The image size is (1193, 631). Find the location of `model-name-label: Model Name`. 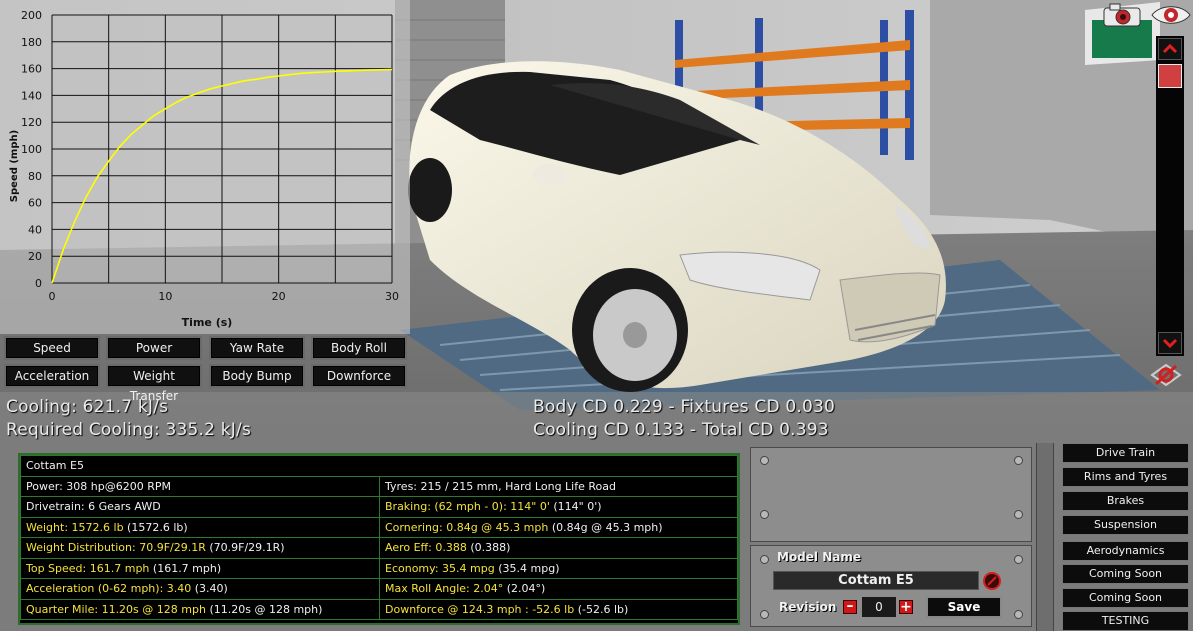

model-name-label: Model Name is located at coordinates (819, 557).